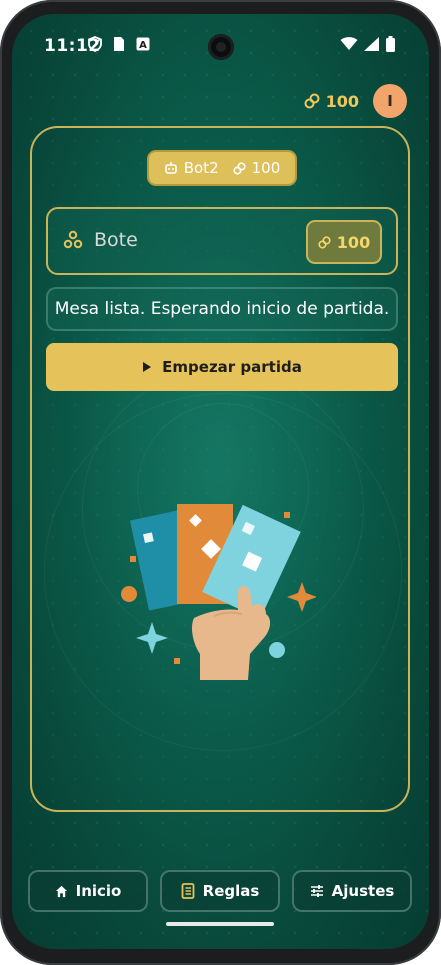 The image size is (441, 965). Describe the element at coordinates (221, 47) in the screenshot. I see `front-camera` at that location.